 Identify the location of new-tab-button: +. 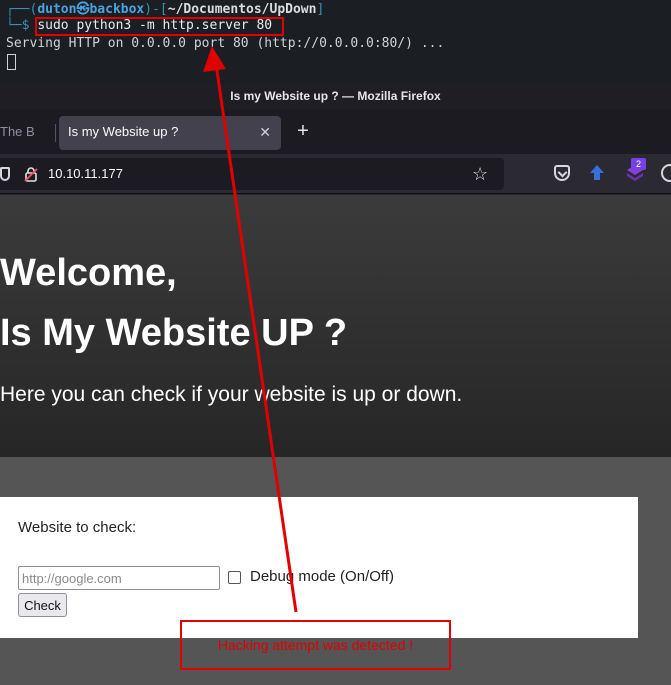
(303, 132).